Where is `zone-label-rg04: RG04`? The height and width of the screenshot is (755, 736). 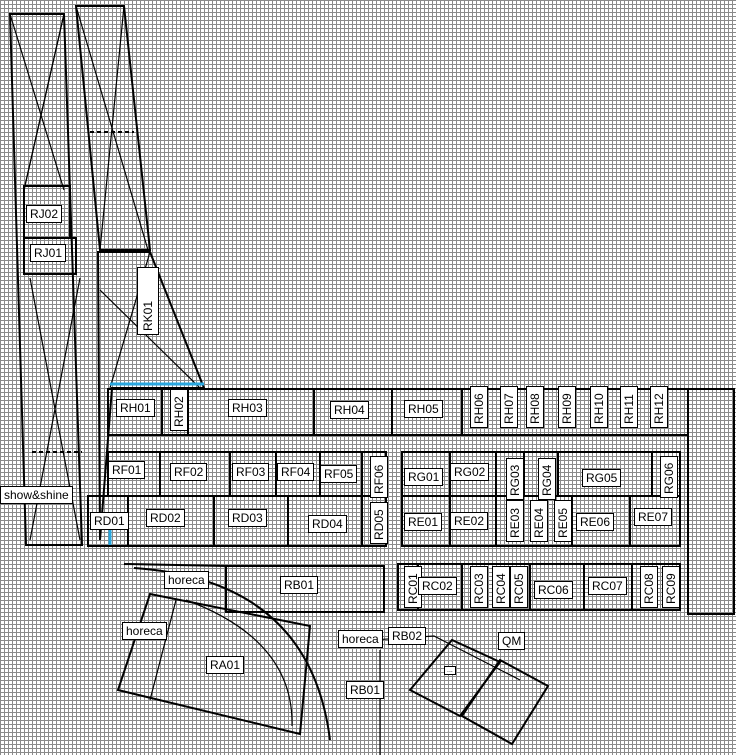 zone-label-rg04: RG04 is located at coordinates (547, 479).